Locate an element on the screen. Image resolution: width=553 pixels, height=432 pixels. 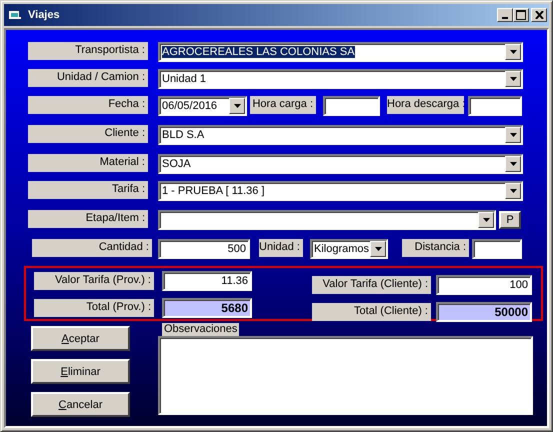
field-label: Total (Cliente) : is located at coordinates (371, 312).